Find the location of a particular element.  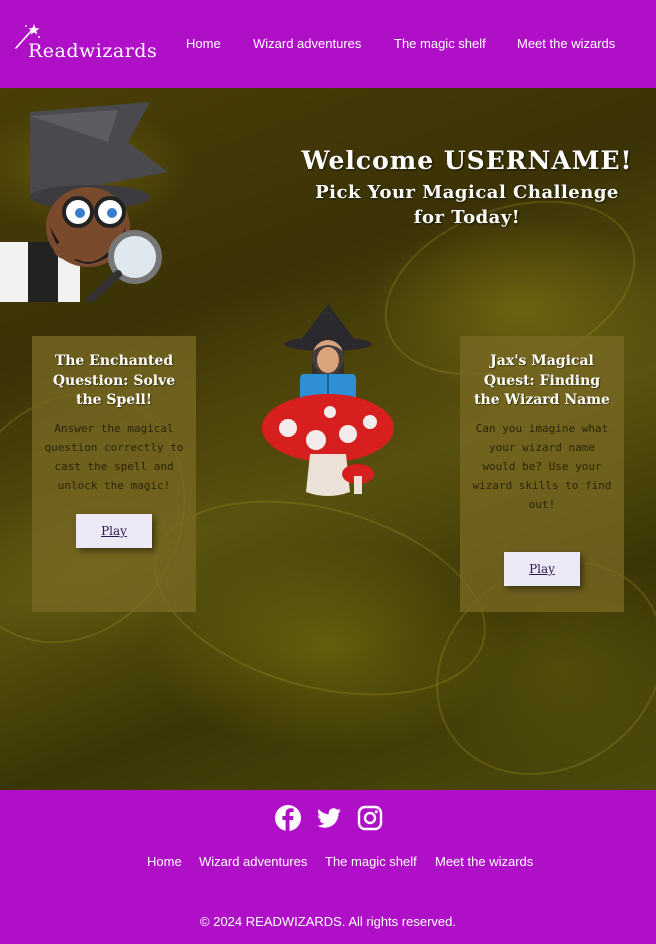

nav-link-home: Home is located at coordinates (203, 43).